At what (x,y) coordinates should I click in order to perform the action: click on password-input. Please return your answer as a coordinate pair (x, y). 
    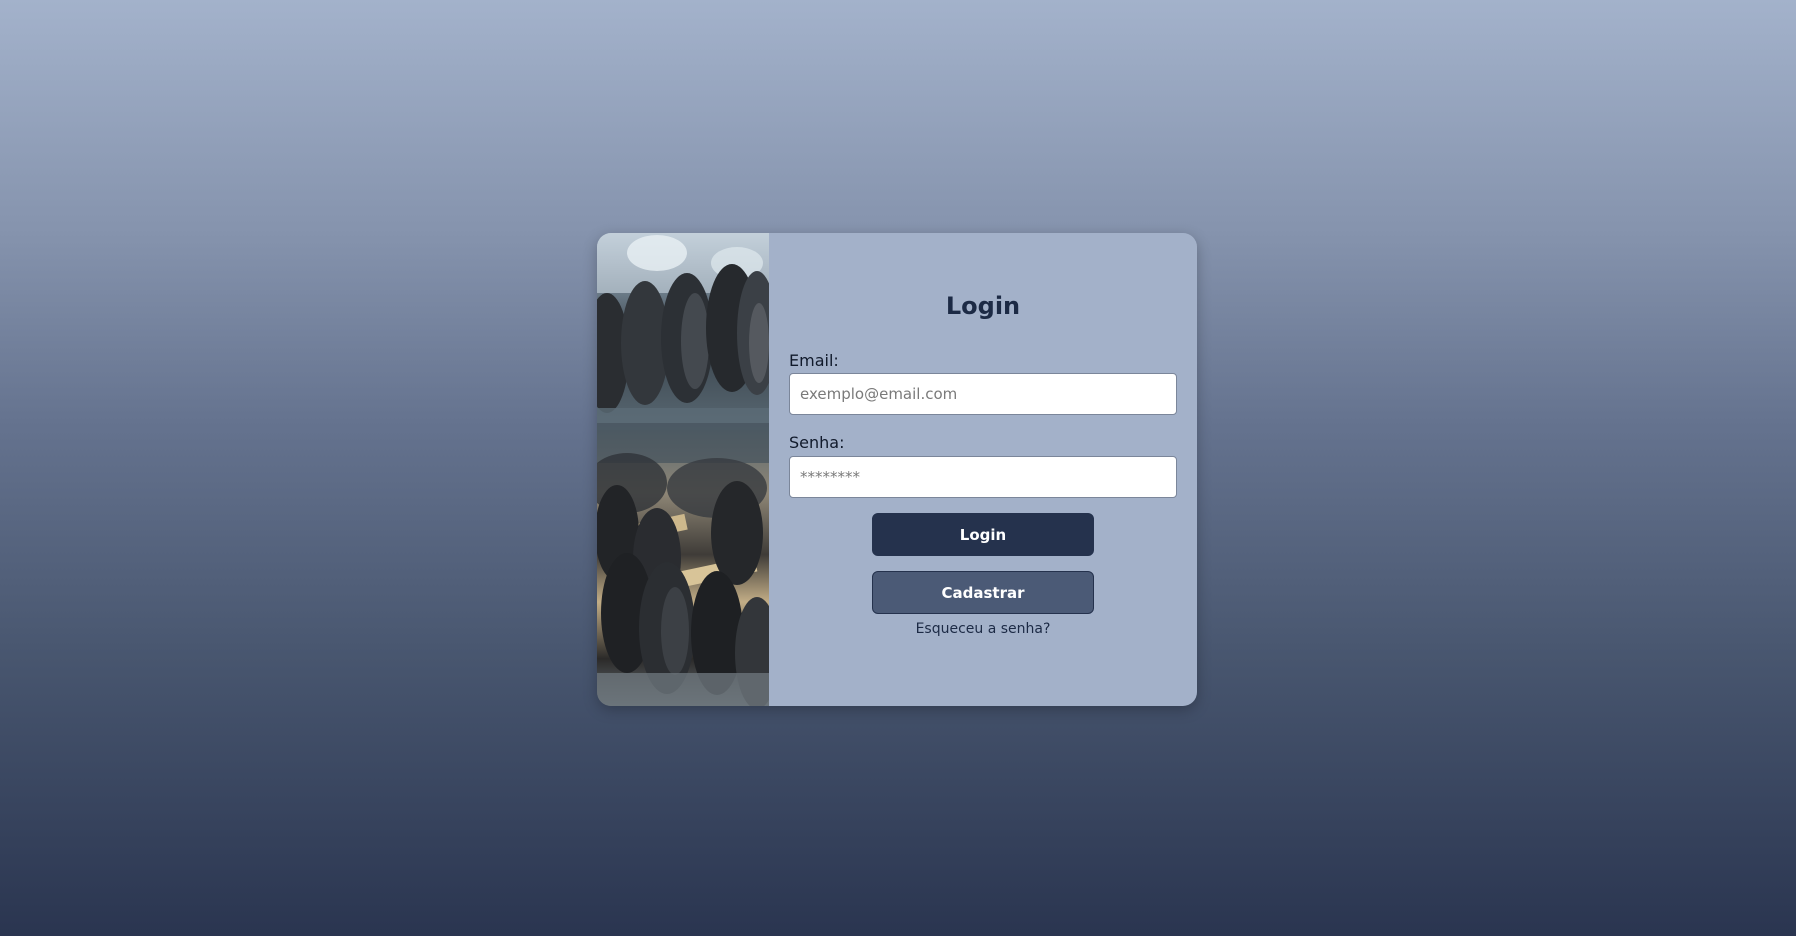
    Looking at the image, I should click on (983, 477).